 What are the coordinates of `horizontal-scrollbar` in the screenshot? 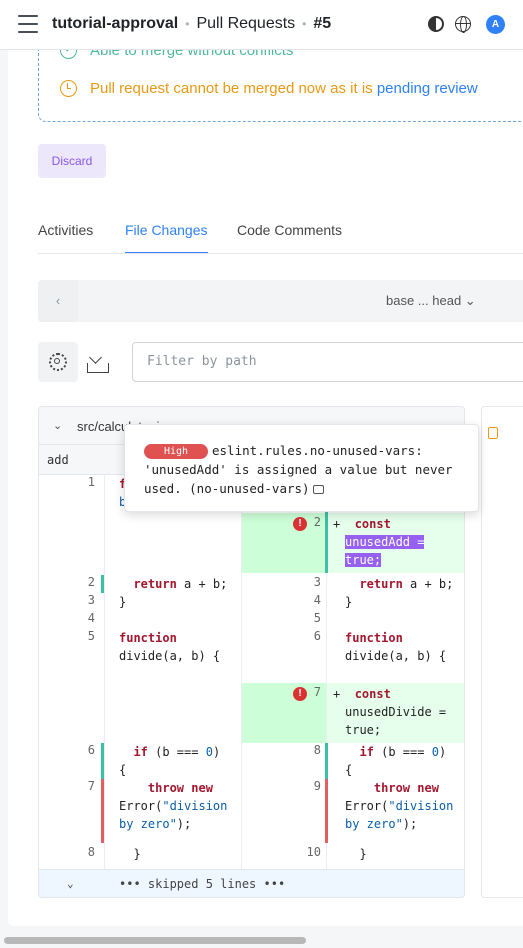 It's located at (261, 941).